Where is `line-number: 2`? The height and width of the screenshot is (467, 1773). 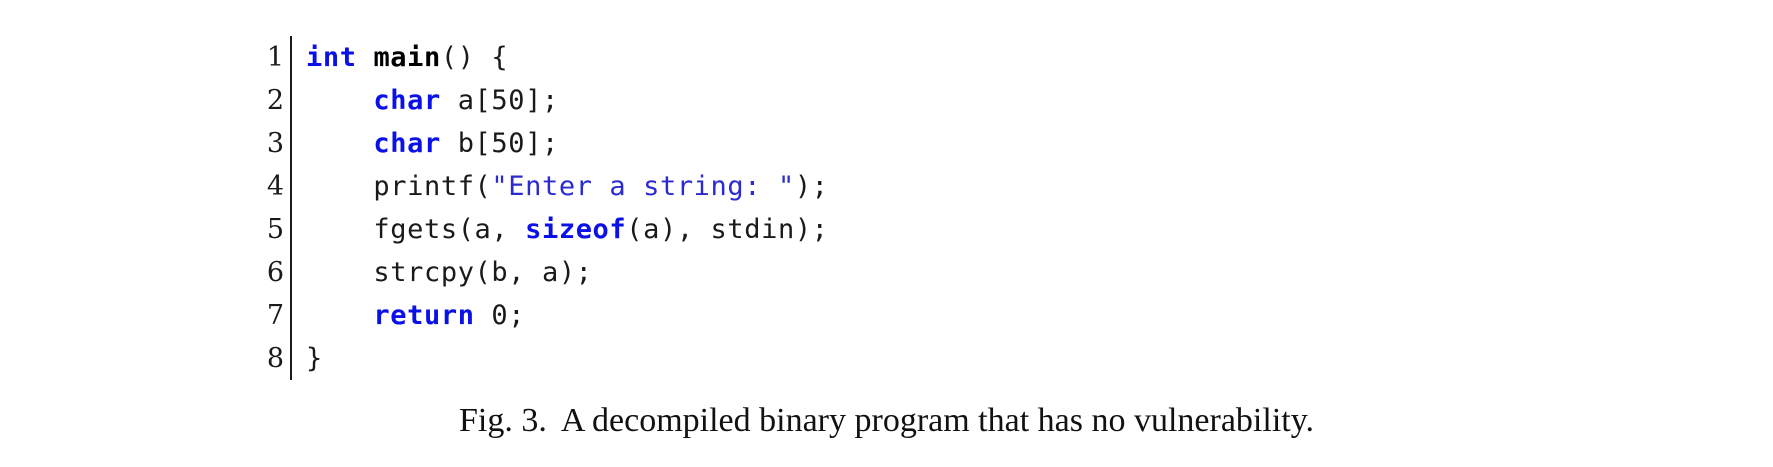 line-number: 2 is located at coordinates (275, 100).